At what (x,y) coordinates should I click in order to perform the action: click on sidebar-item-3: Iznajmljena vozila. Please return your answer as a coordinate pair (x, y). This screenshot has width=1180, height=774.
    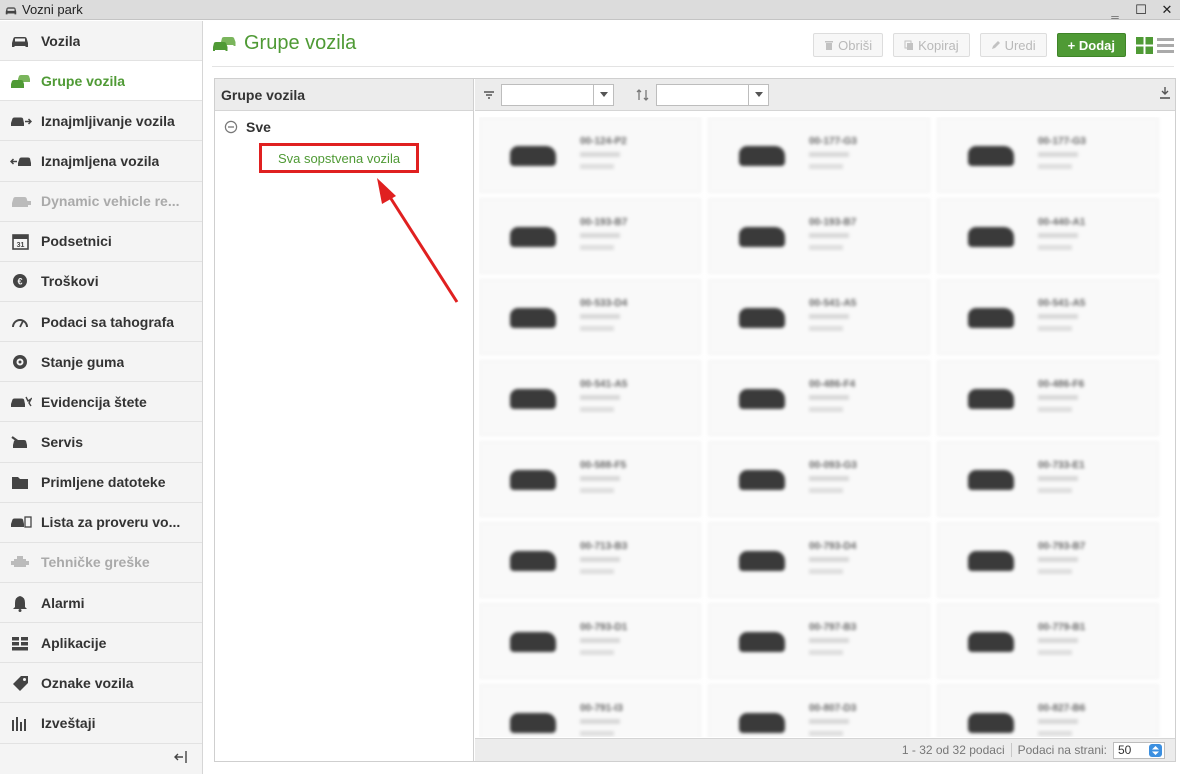
    Looking at the image, I should click on (101, 161).